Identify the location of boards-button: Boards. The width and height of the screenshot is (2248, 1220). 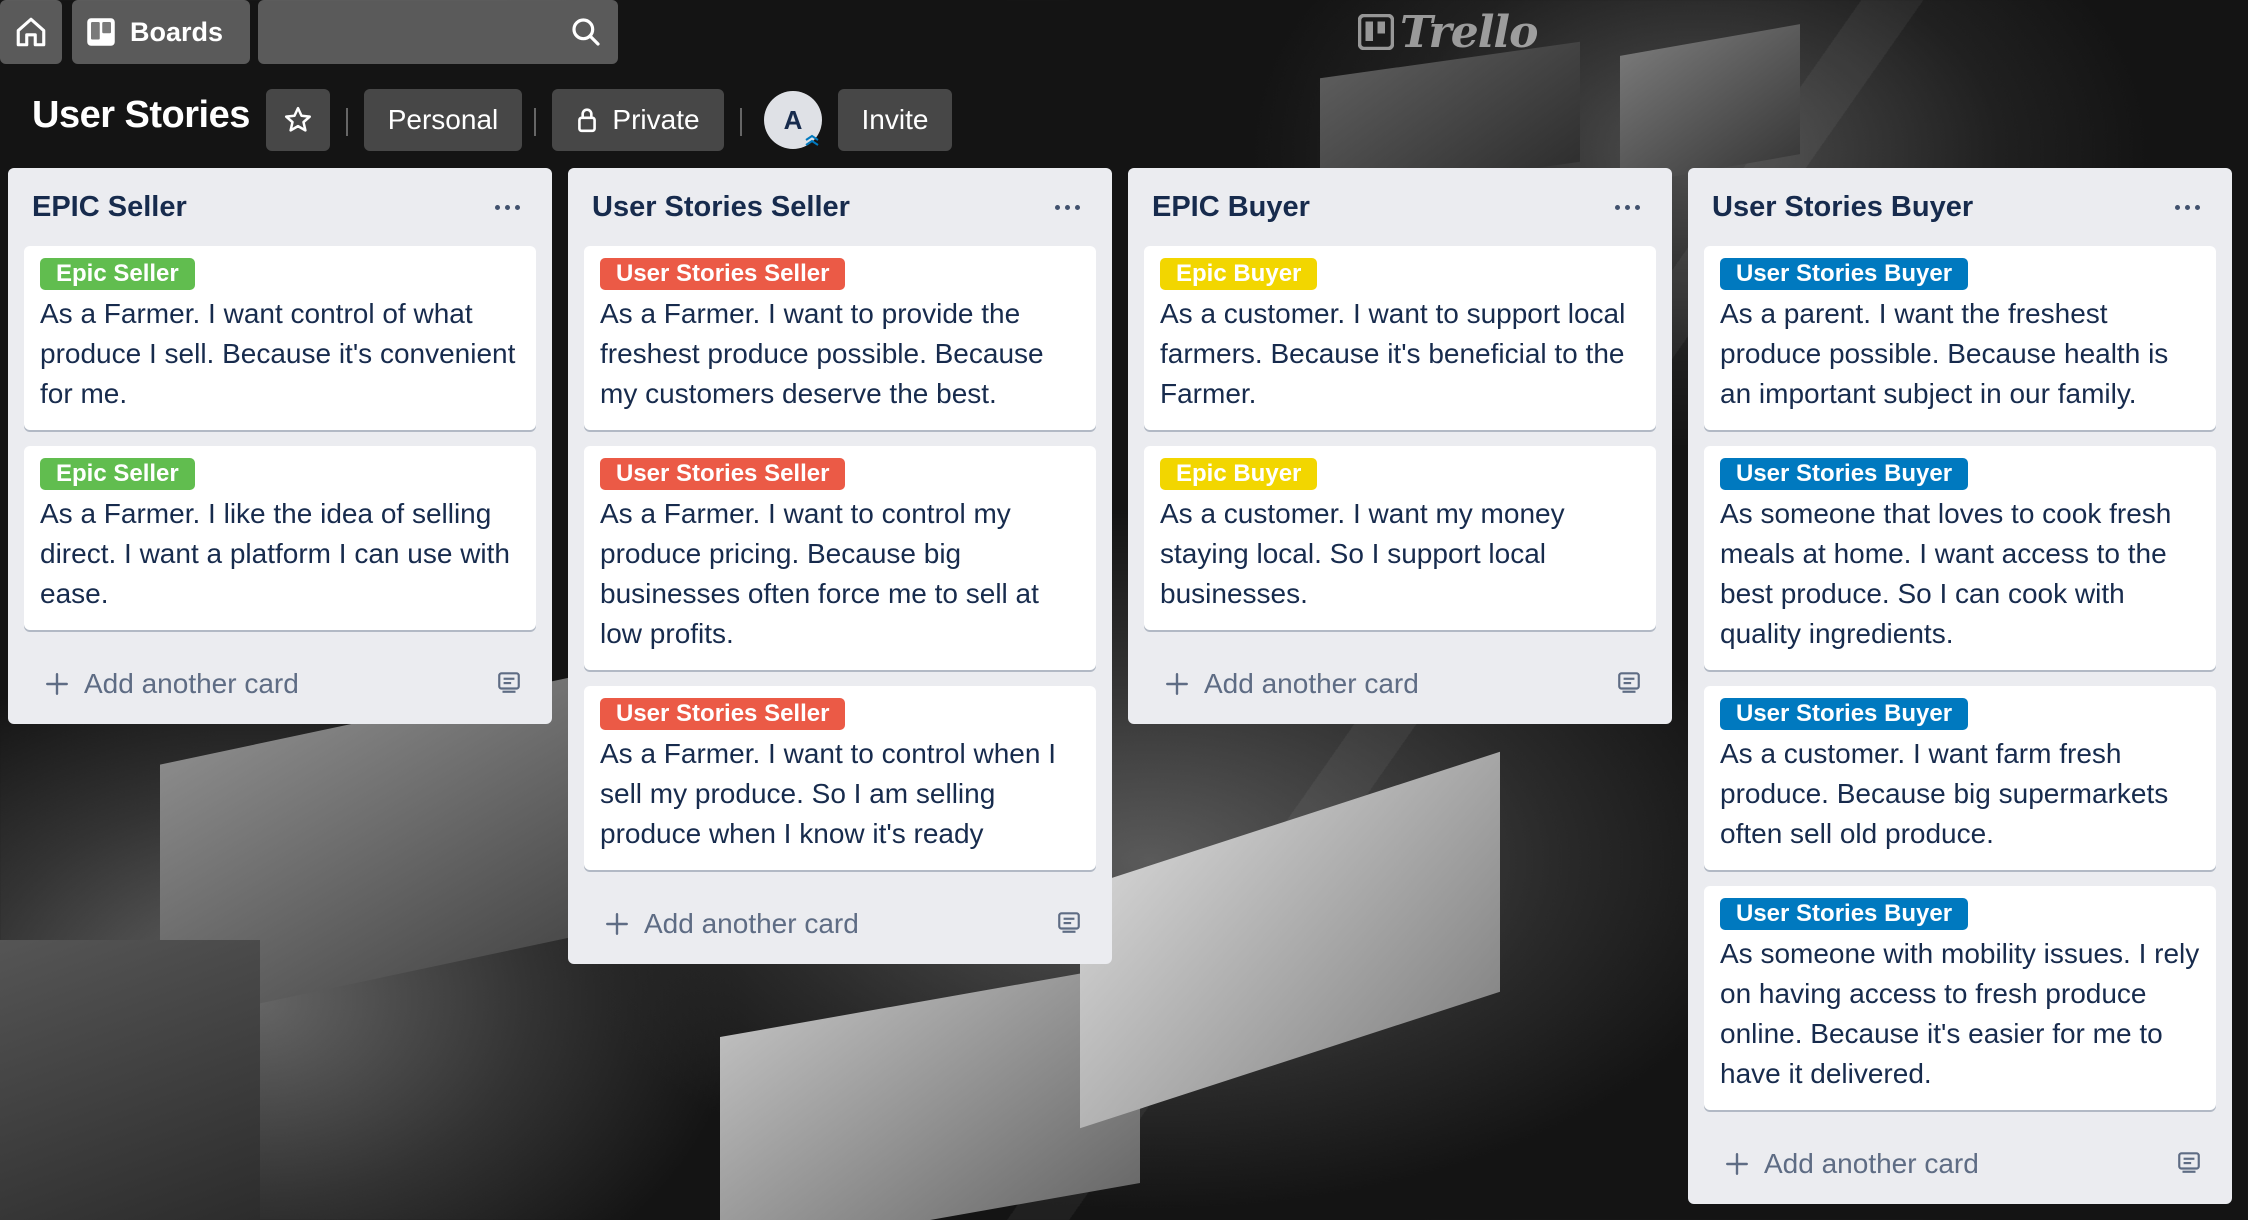
(161, 32).